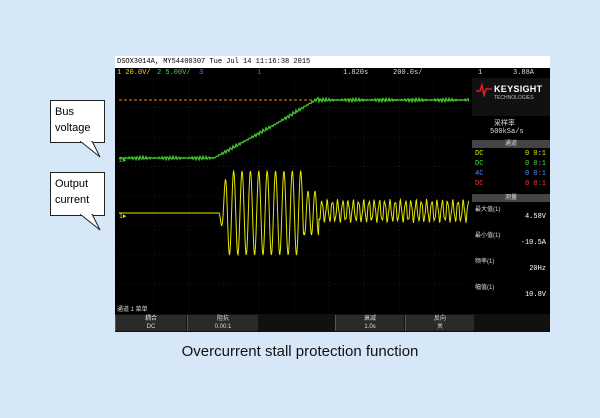 This screenshot has width=600, height=418. I want to click on trigger-level: 3.88A, so click(523, 73).